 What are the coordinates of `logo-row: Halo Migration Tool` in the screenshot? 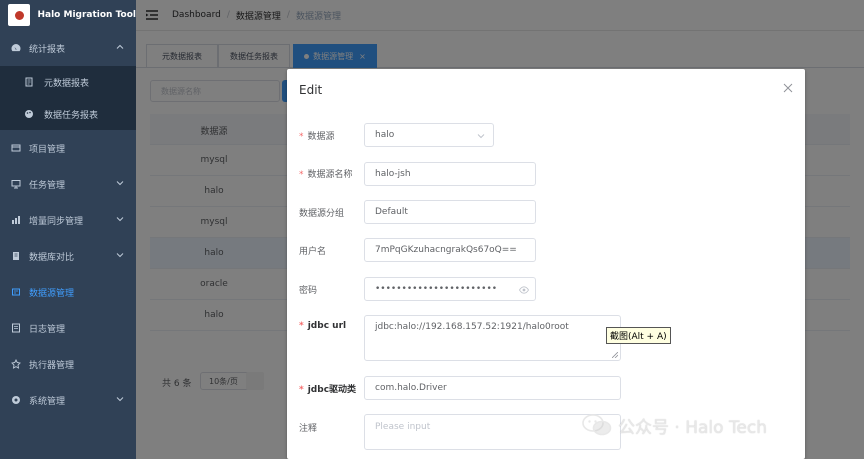 It's located at (68, 15).